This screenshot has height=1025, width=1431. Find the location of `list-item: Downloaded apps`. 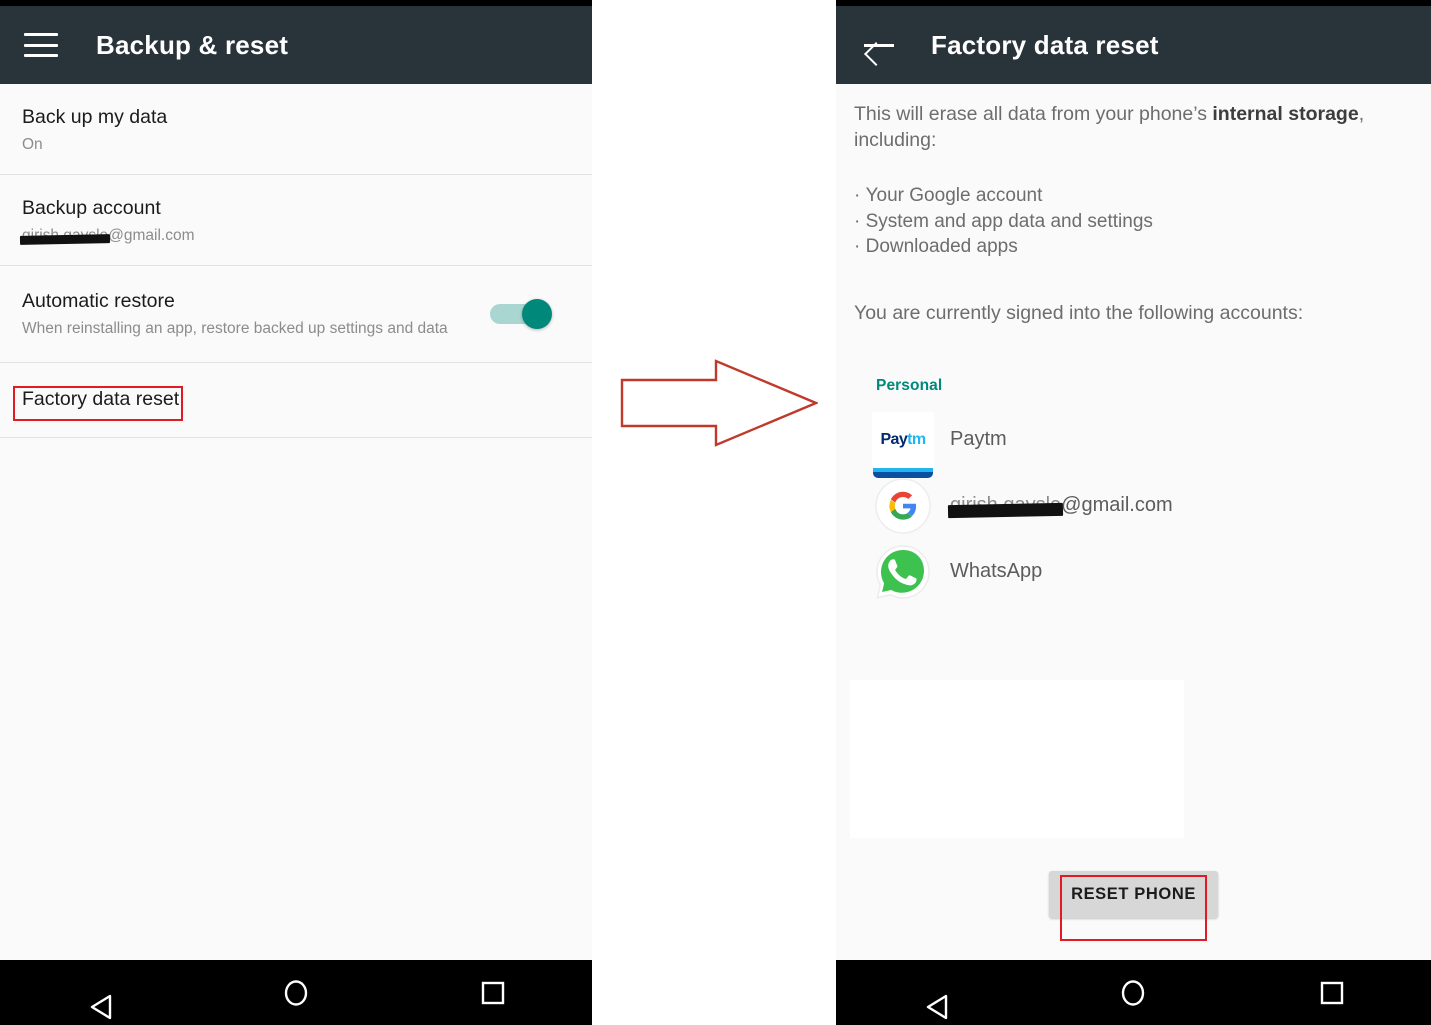

list-item: Downloaded apps is located at coordinates (1133, 246).